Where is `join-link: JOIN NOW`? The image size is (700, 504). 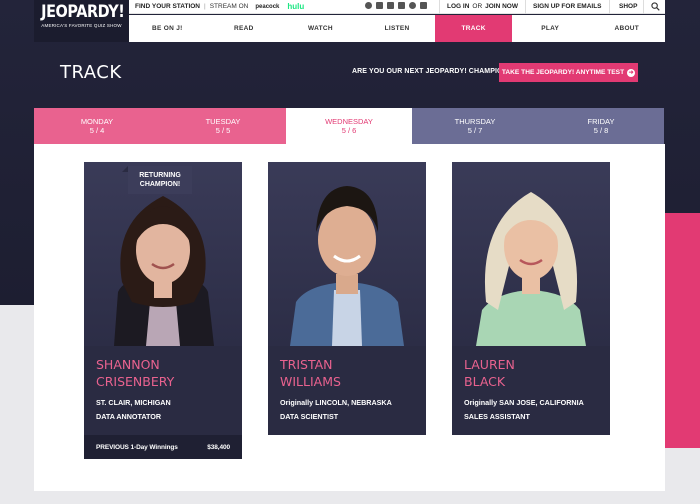
join-link: JOIN NOW is located at coordinates (501, 6).